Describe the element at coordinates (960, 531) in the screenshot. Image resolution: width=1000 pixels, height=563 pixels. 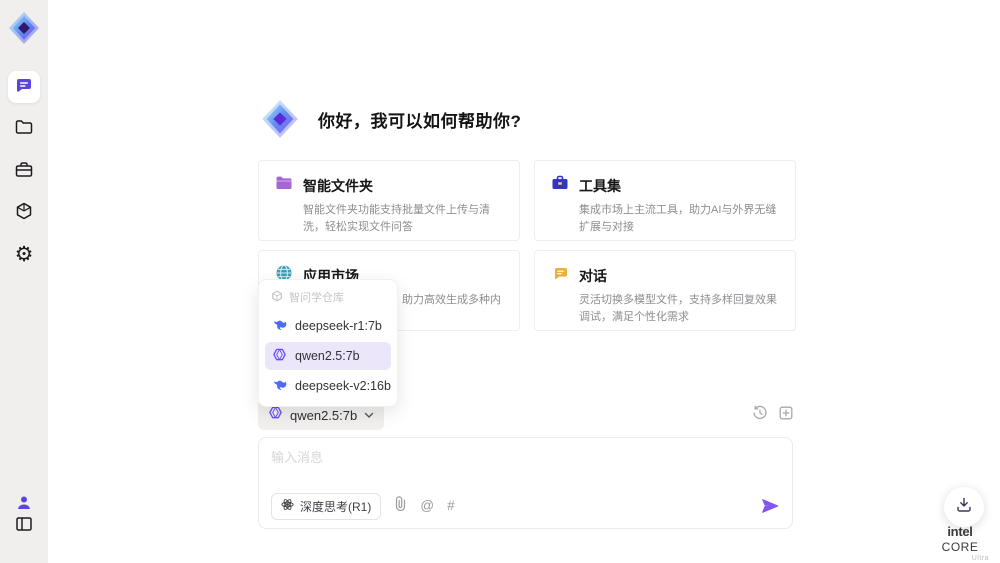
I see `intel-wordmark: intel` at that location.